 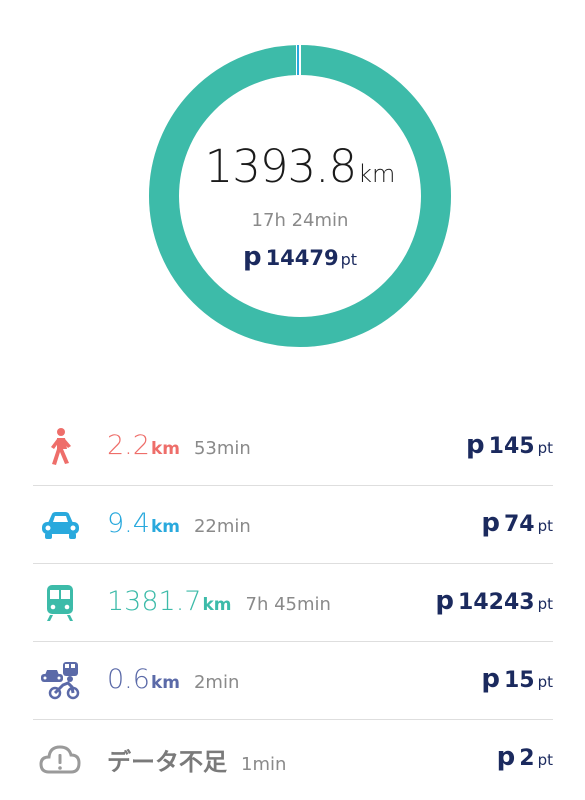 I want to click on activity-duration: 1min, so click(x=264, y=764).